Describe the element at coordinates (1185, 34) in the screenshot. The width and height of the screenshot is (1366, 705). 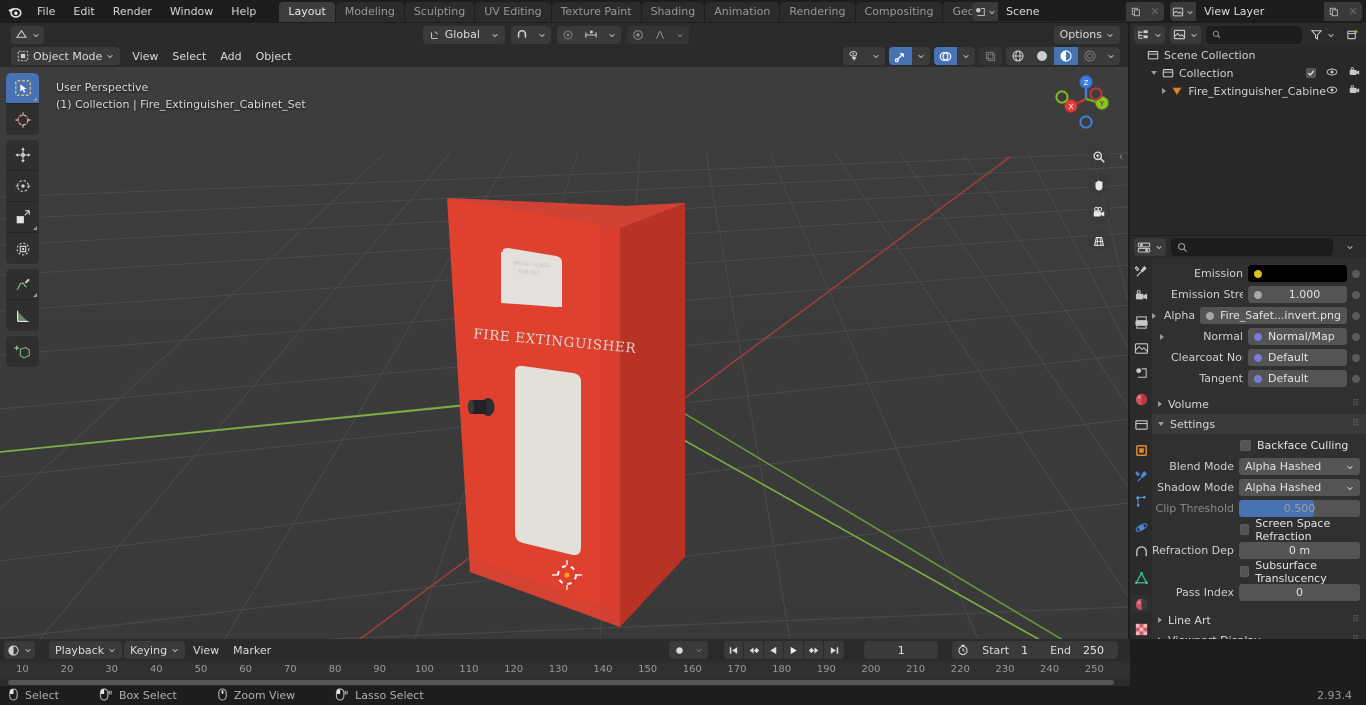
I see `outliner-filter-id-button` at that location.